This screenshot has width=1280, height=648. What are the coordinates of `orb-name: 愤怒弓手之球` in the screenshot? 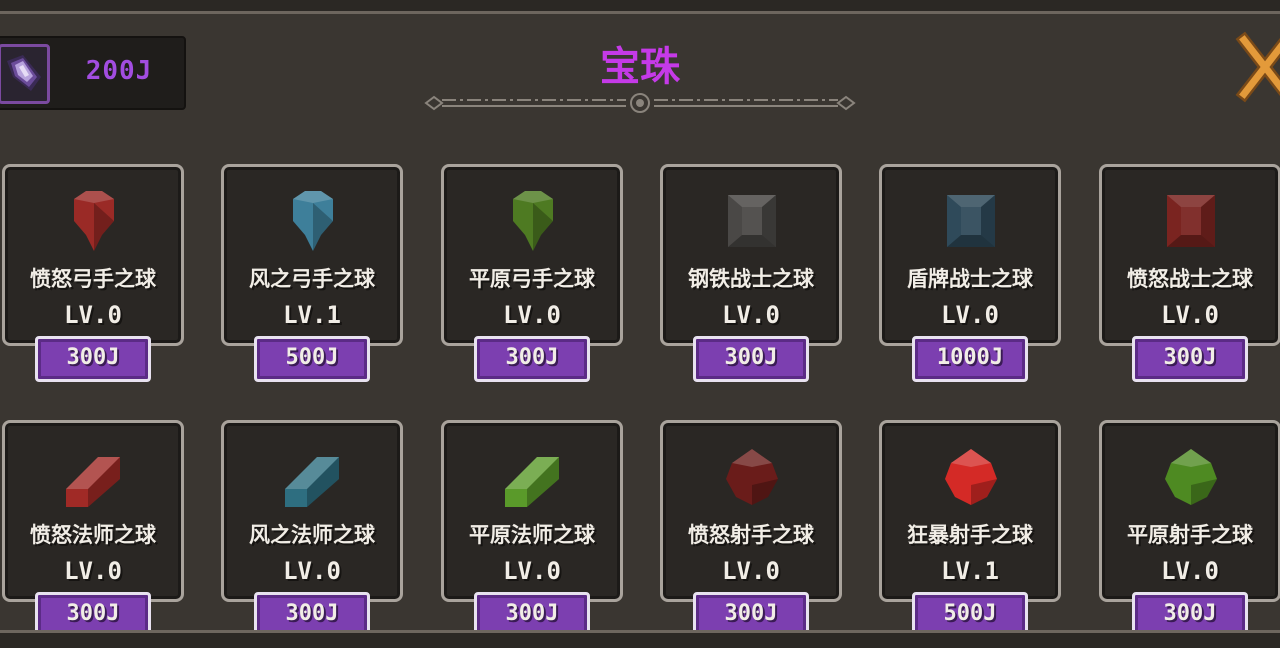 It's located at (93, 279).